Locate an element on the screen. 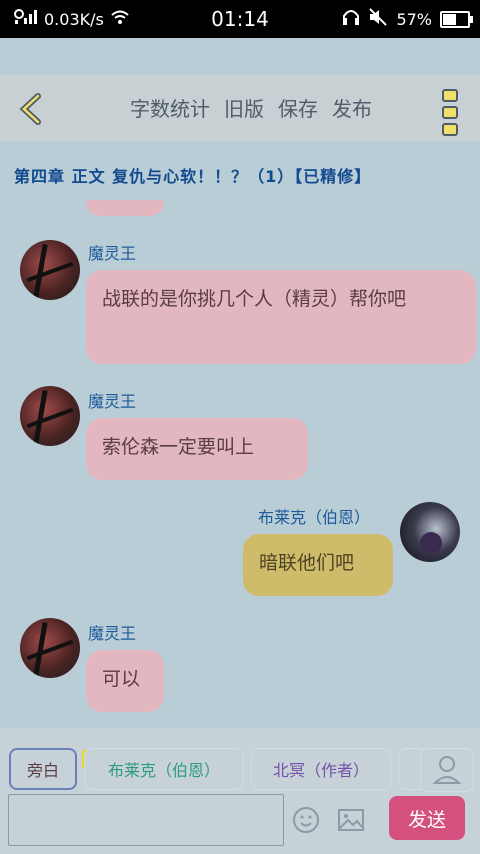 This screenshot has height=854, width=480. toolbar-menu: 字数统计 旧版 保存 发布 is located at coordinates (251, 107).